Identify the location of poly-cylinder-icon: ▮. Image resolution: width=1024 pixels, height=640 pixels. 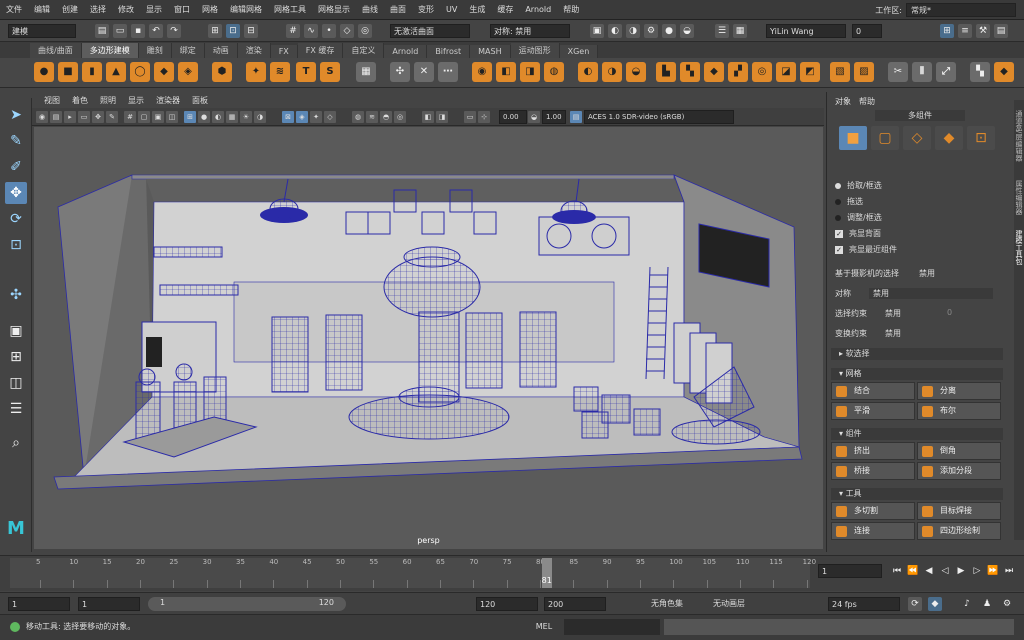
(92, 72).